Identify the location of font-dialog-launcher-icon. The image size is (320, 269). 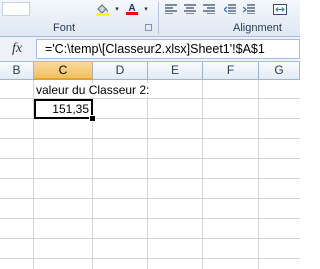
(148, 27).